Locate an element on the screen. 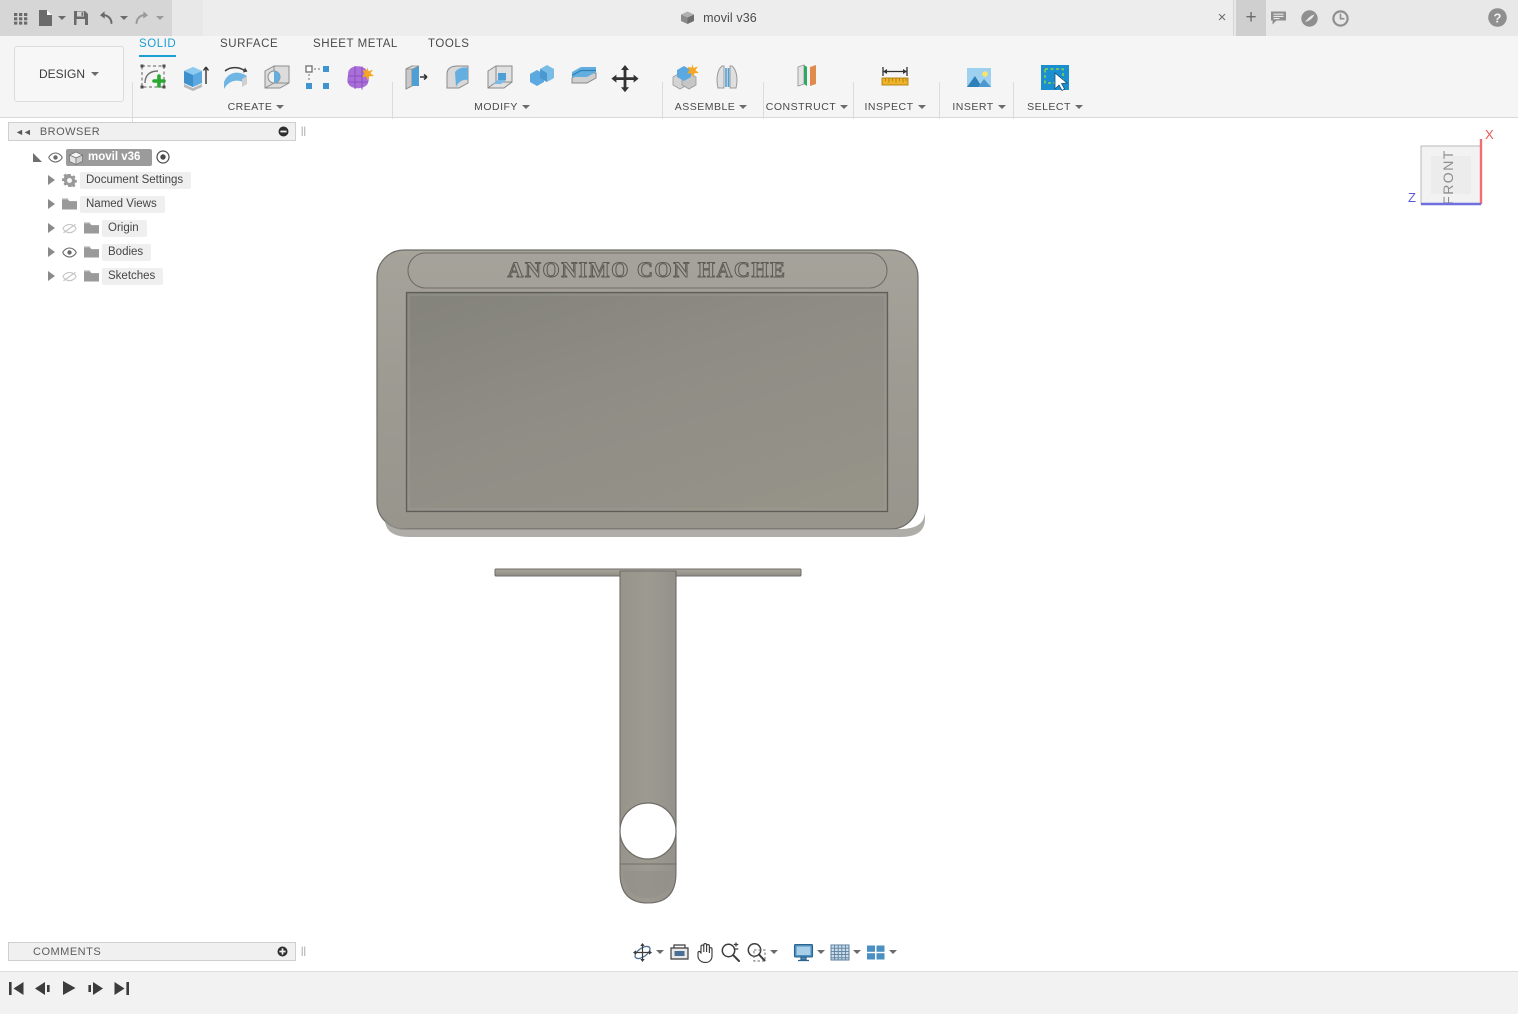  display-settings-icon is located at coordinates (809, 952).